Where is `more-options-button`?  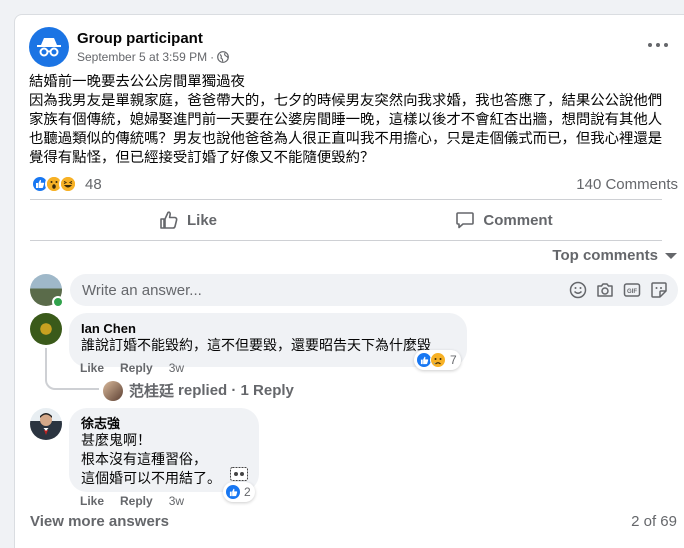
more-options-button is located at coordinates (658, 45).